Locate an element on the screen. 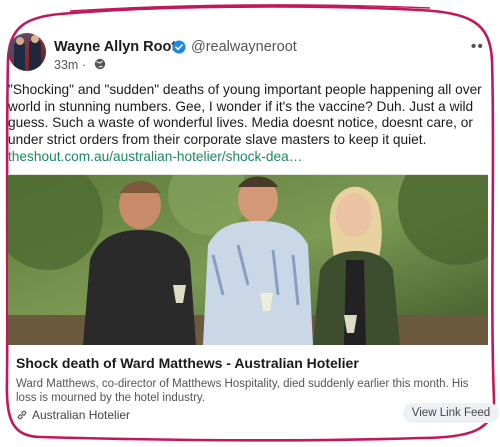  author-handle: @realwayneroot is located at coordinates (244, 47).